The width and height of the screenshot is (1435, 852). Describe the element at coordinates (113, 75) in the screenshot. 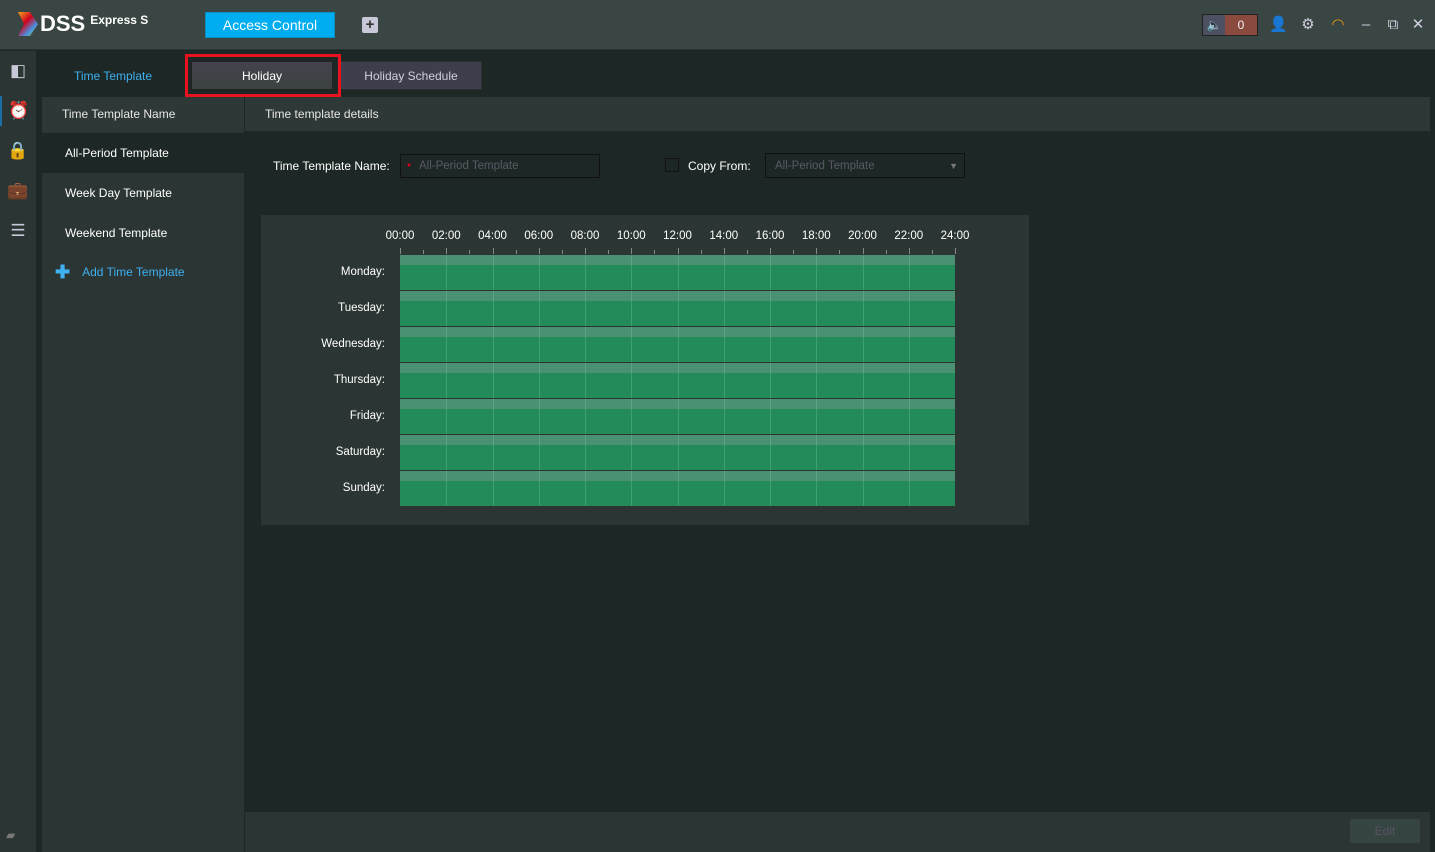

I see `tab-time-template: Time Template` at that location.